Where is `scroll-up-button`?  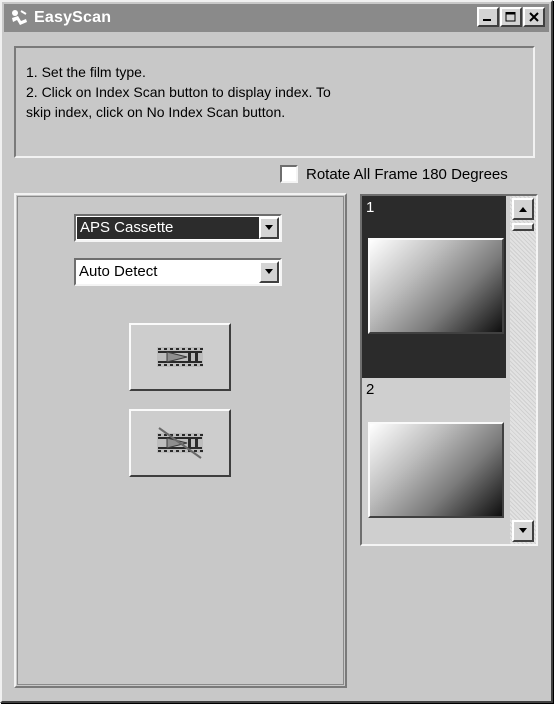 scroll-up-button is located at coordinates (523, 209).